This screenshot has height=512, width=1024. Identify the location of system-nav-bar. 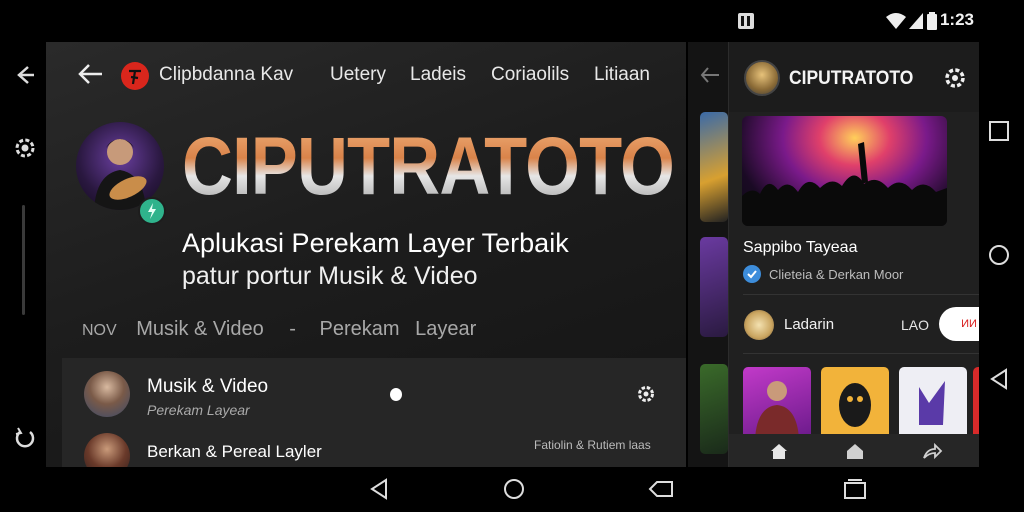
(512, 490).